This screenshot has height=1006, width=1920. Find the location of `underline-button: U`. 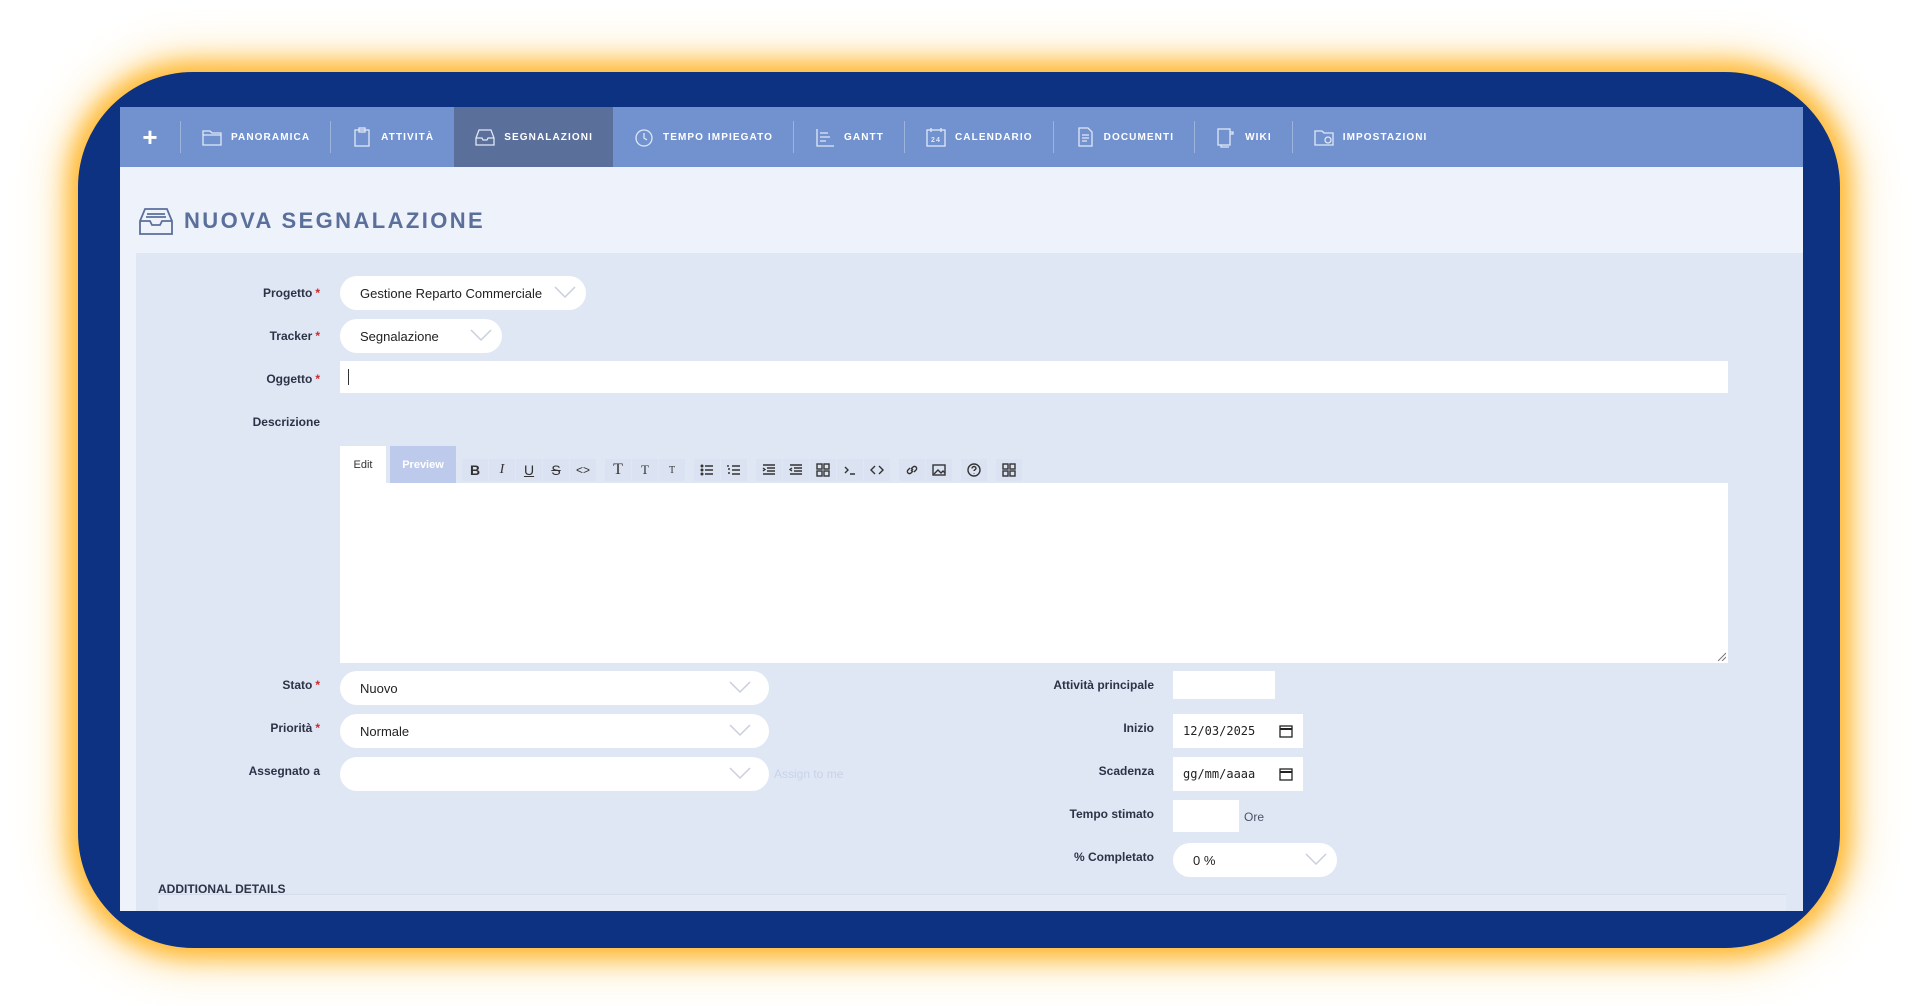

underline-button: U is located at coordinates (529, 470).